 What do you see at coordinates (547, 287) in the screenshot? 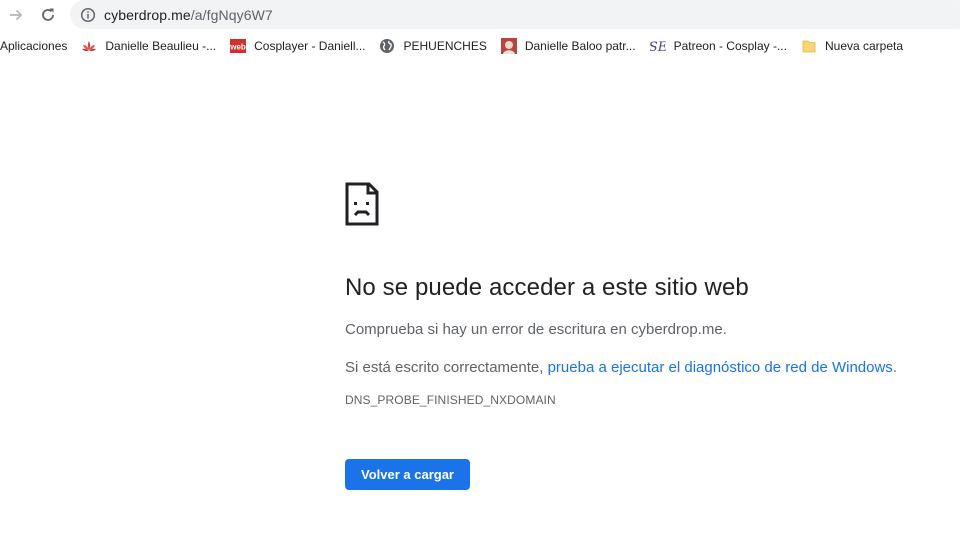
I see `error-heading: No se puede acceder a este sitio web` at bounding box center [547, 287].